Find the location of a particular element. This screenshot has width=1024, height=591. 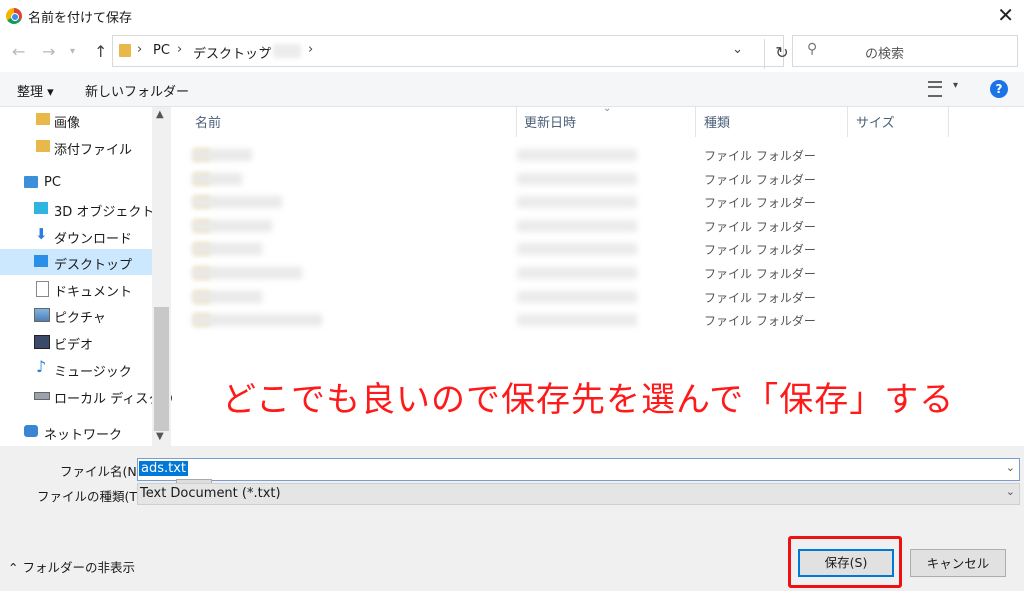

nav-label: ピクチャ is located at coordinates (80, 318).